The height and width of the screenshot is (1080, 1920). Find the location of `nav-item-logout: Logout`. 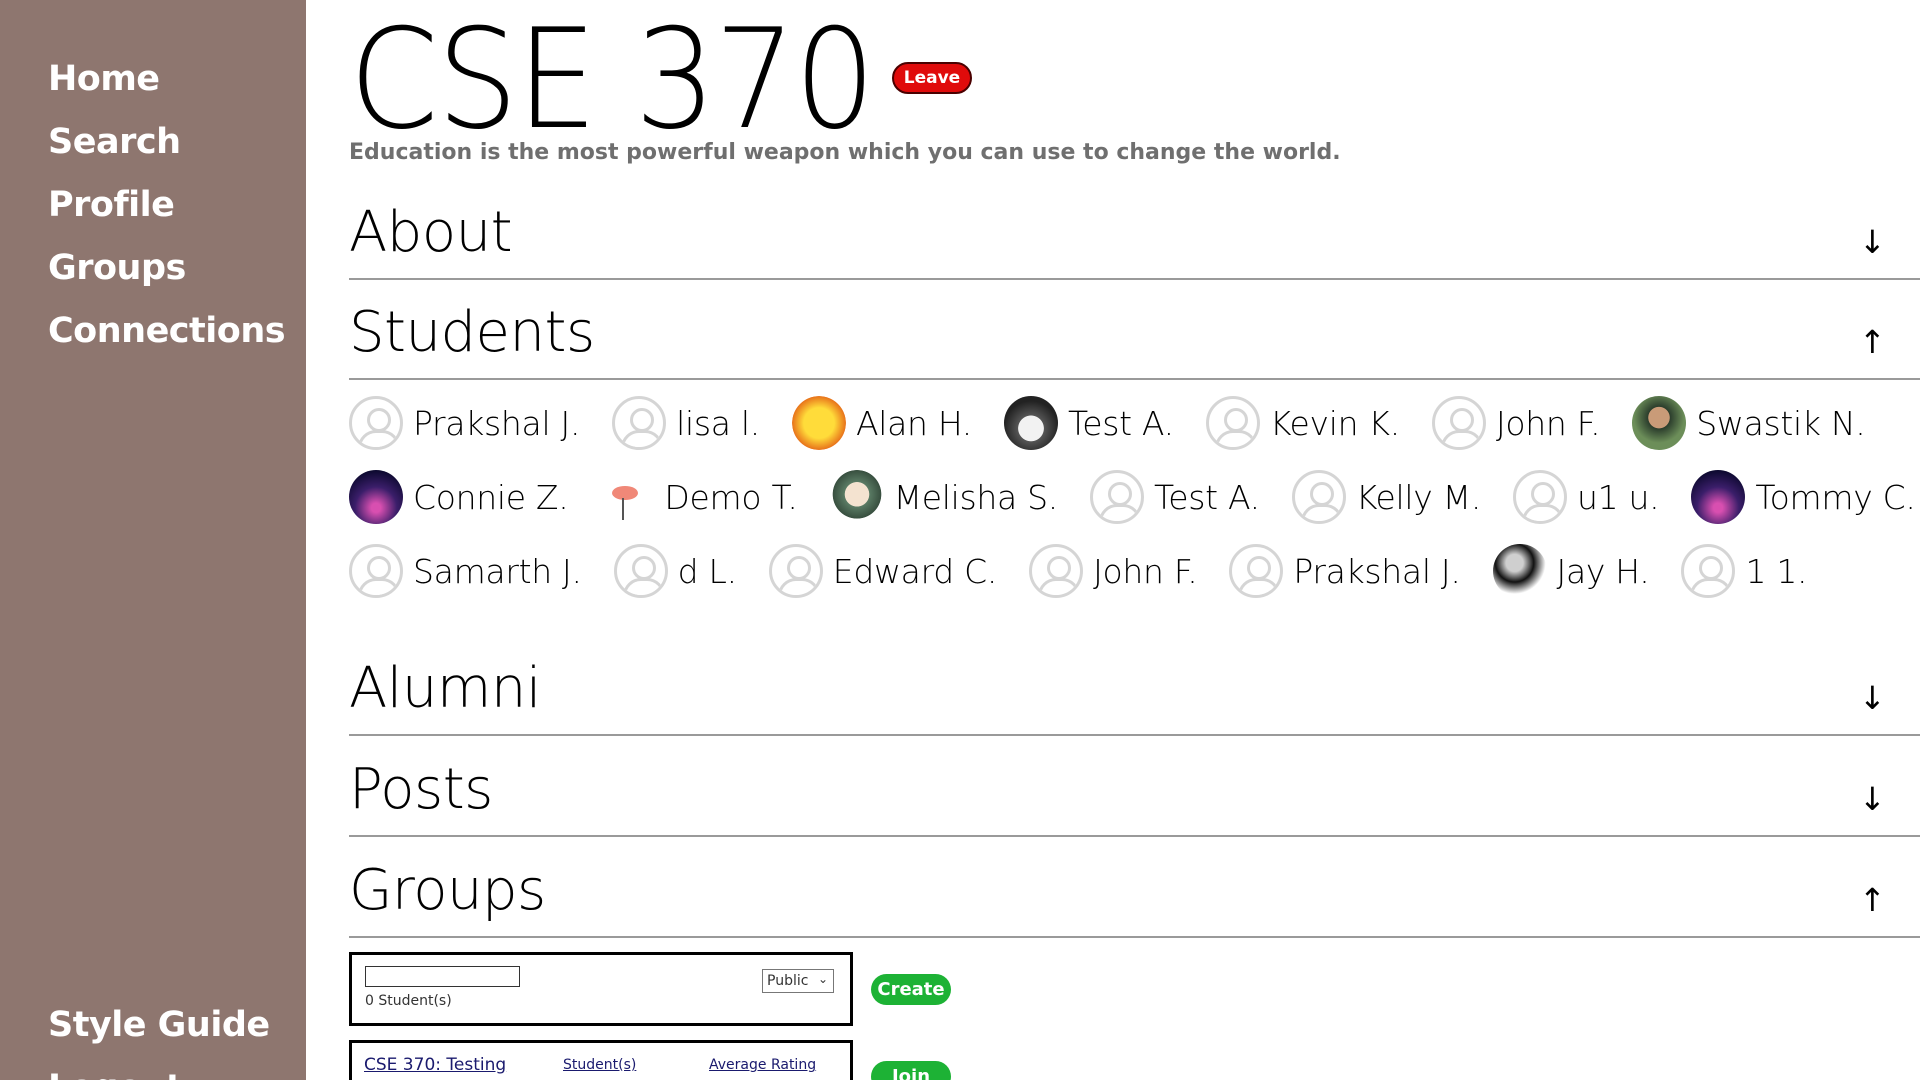

nav-item-logout: Logout is located at coordinates (159, 1068).